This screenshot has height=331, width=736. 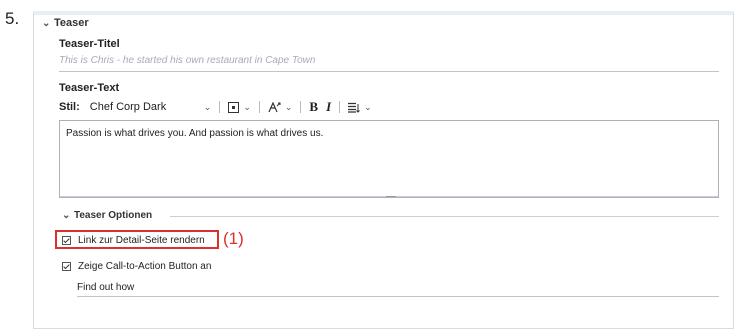 What do you see at coordinates (233, 238) in the screenshot?
I see `annotation-label: (1)` at bounding box center [233, 238].